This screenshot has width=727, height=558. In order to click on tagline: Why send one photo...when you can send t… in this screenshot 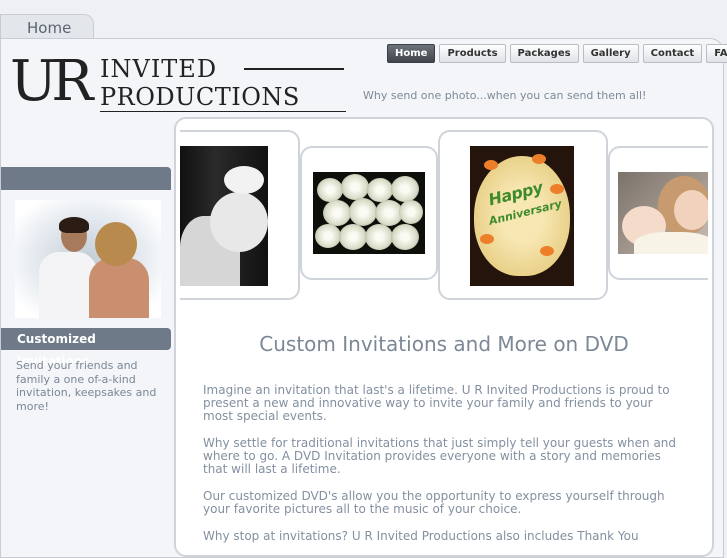, I will do `click(505, 95)`.